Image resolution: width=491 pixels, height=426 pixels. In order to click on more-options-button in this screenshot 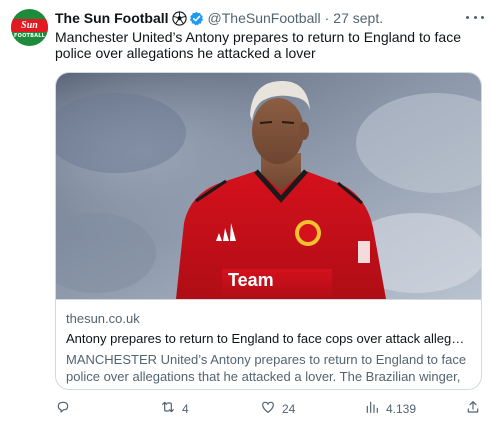, I will do `click(475, 17)`.